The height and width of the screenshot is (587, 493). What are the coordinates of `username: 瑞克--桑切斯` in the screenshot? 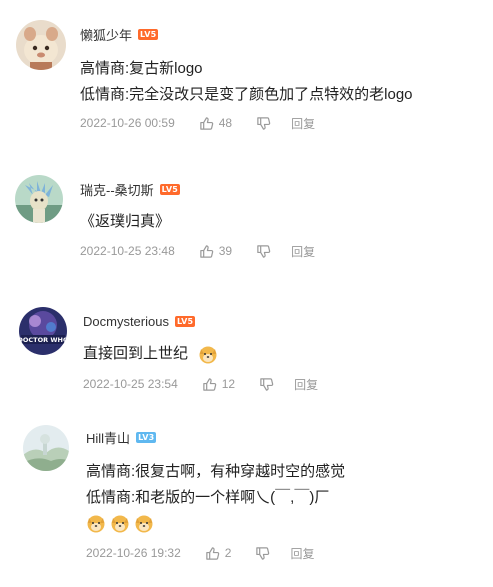 It's located at (117, 189).